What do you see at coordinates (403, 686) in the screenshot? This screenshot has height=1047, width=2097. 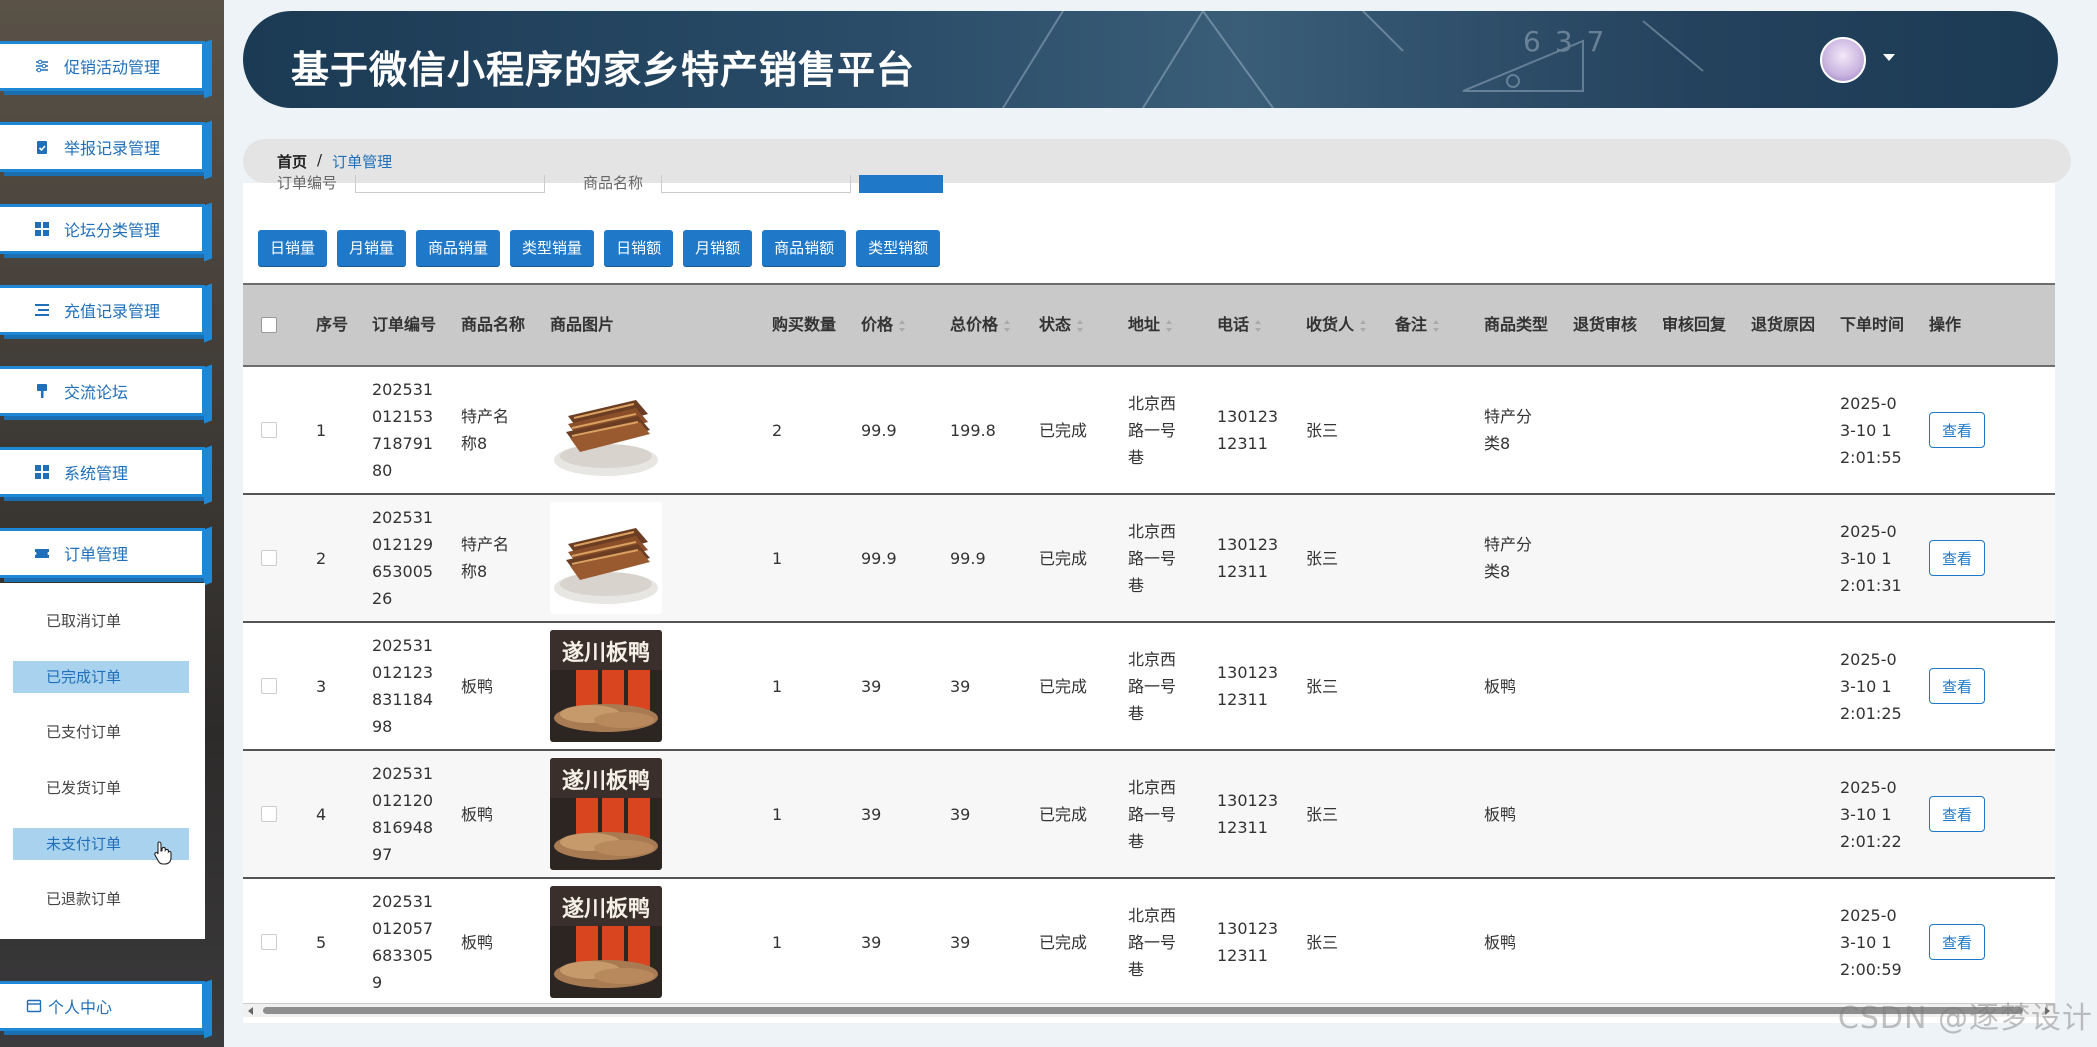 I see `order-no-cell: 20253101212383118498` at bounding box center [403, 686].